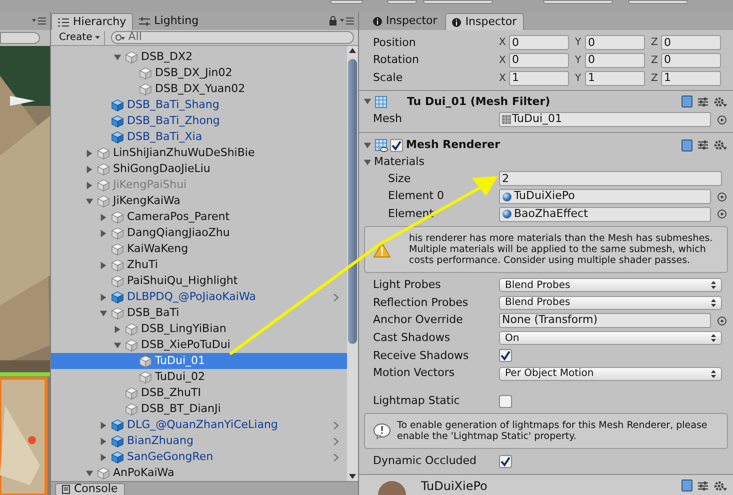 The width and height of the screenshot is (733, 495). Describe the element at coordinates (199, 425) in the screenshot. I see `hierarchy-row: DLG_@QuanZhanYiCeLiang` at that location.